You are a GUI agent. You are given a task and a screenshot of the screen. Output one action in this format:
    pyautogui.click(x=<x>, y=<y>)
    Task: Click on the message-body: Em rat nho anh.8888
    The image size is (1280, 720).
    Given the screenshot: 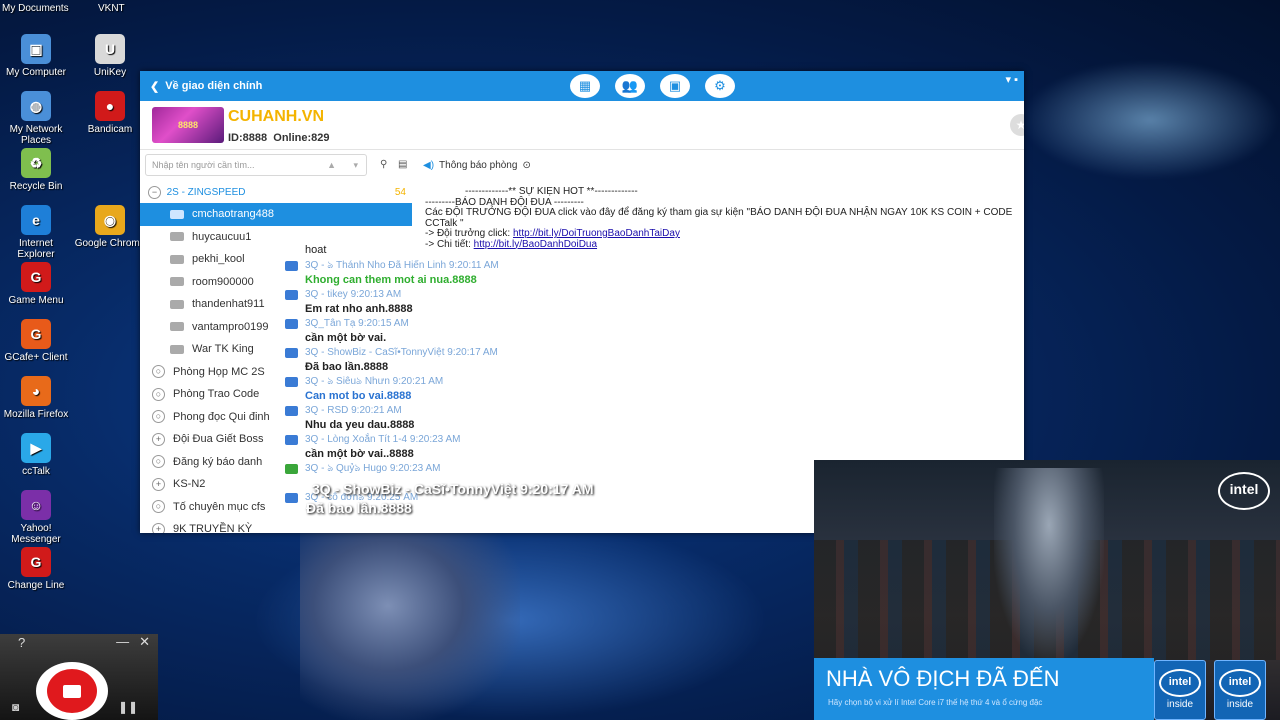 What is the action you would take?
    pyautogui.click(x=359, y=309)
    